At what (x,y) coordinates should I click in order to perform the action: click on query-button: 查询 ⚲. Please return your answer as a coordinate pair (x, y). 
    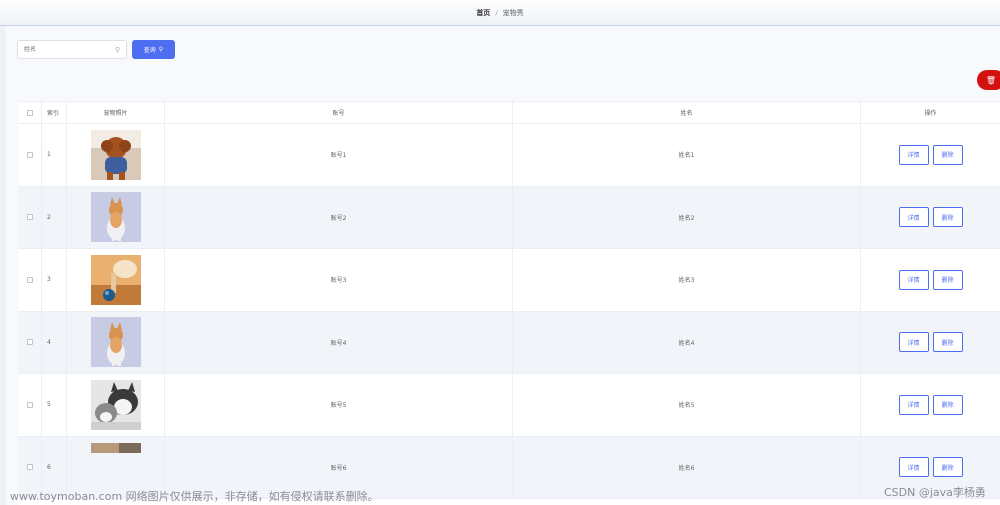
    Looking at the image, I should click on (153, 49).